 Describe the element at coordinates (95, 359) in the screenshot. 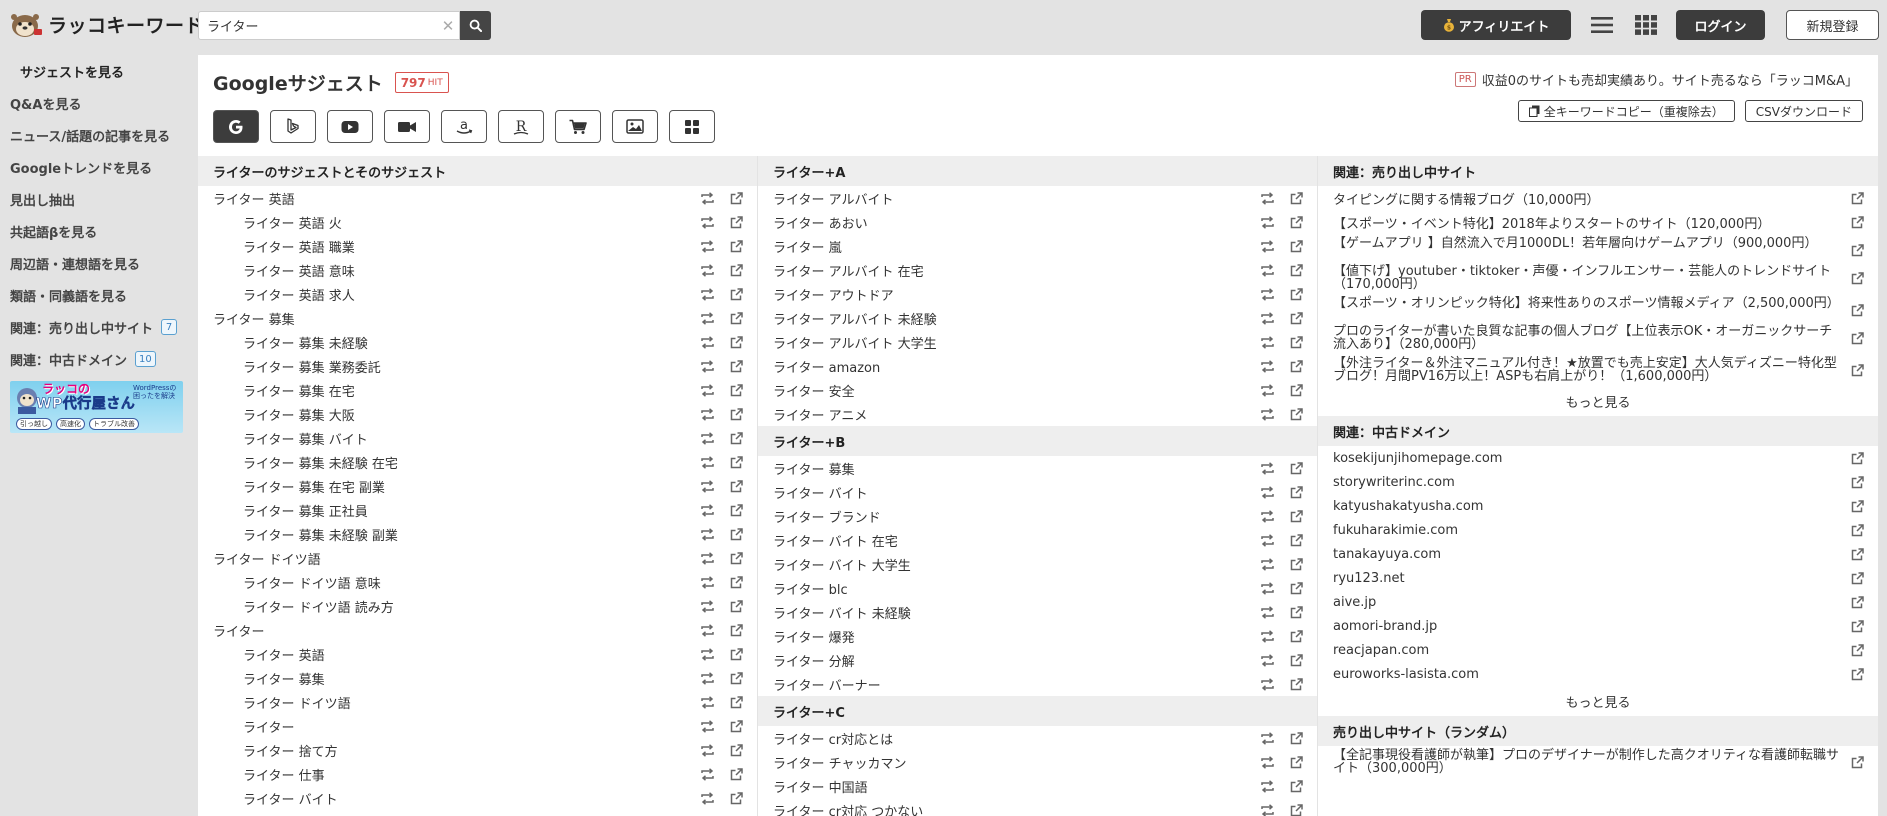

I see `sidebar-item-used-domains: 関連：中古ドメイン 10` at that location.